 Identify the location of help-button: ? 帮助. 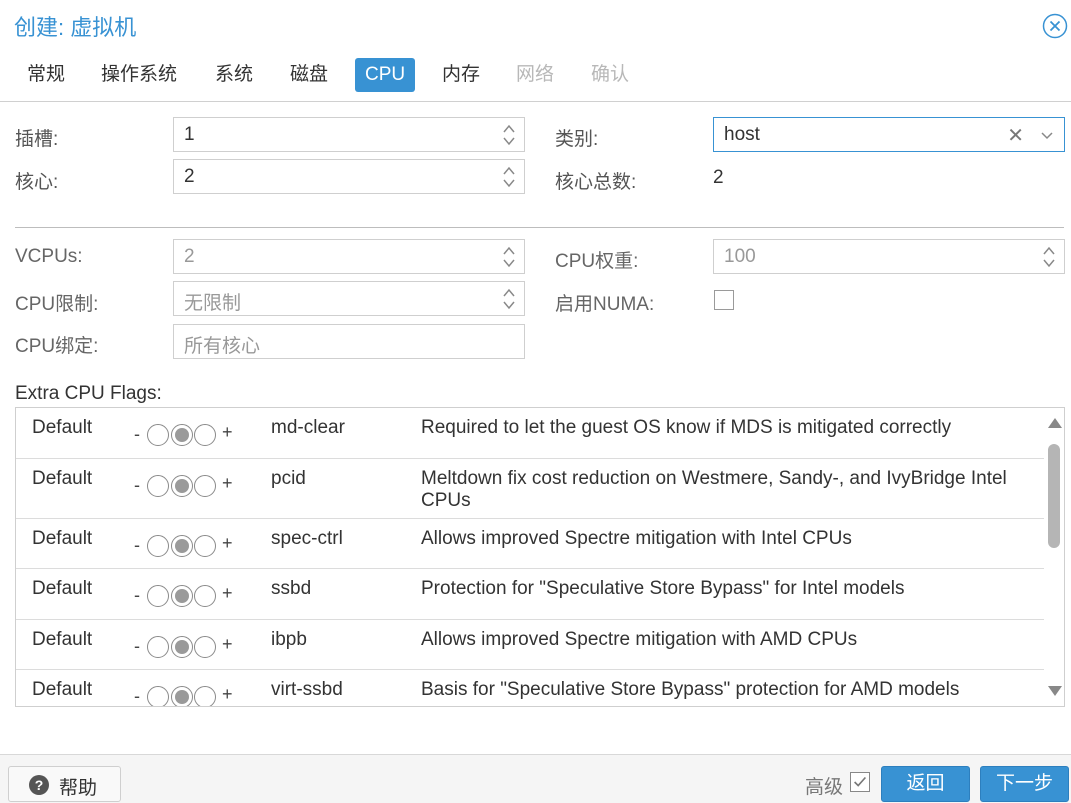
(64, 784).